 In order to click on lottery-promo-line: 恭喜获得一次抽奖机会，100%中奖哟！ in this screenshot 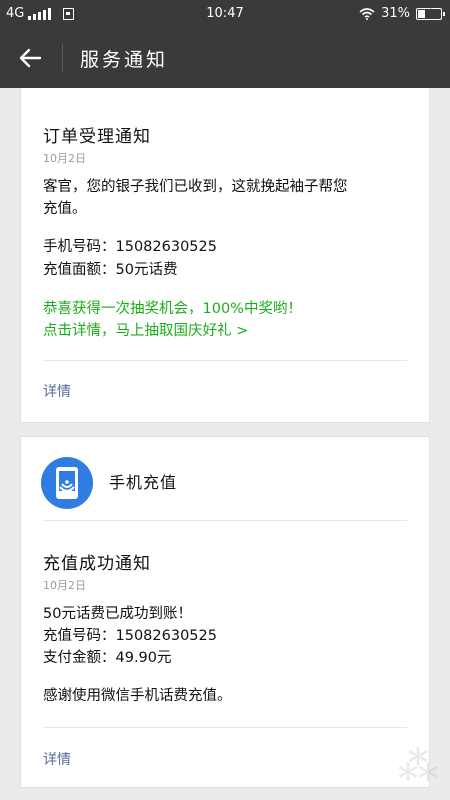, I will do `click(172, 309)`.